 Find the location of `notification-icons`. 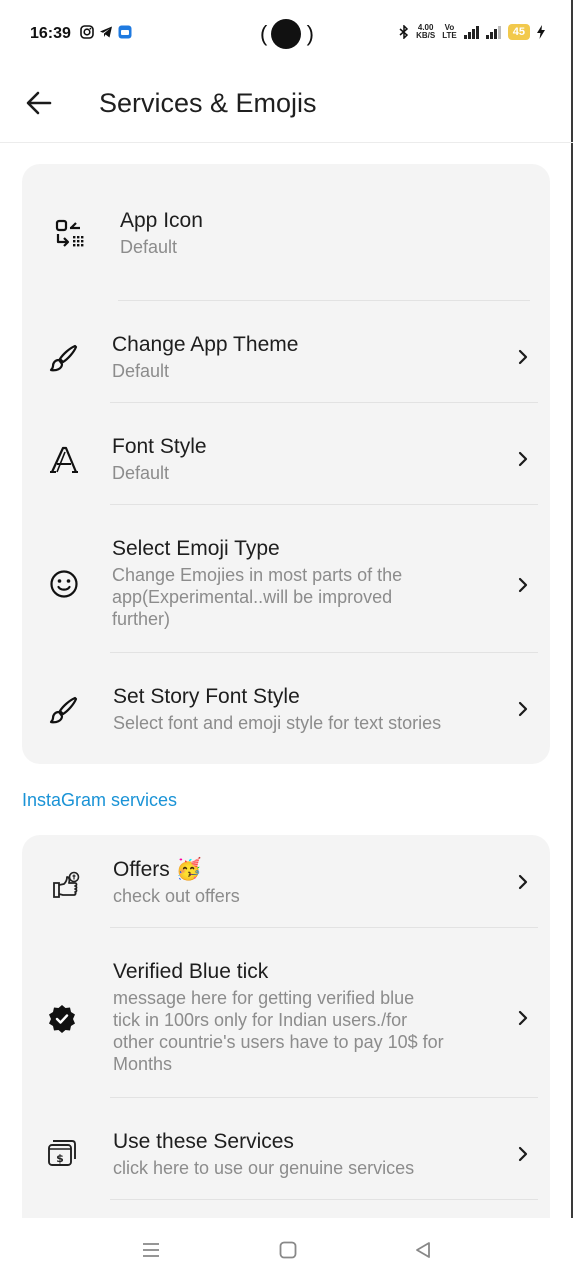

notification-icons is located at coordinates (106, 32).